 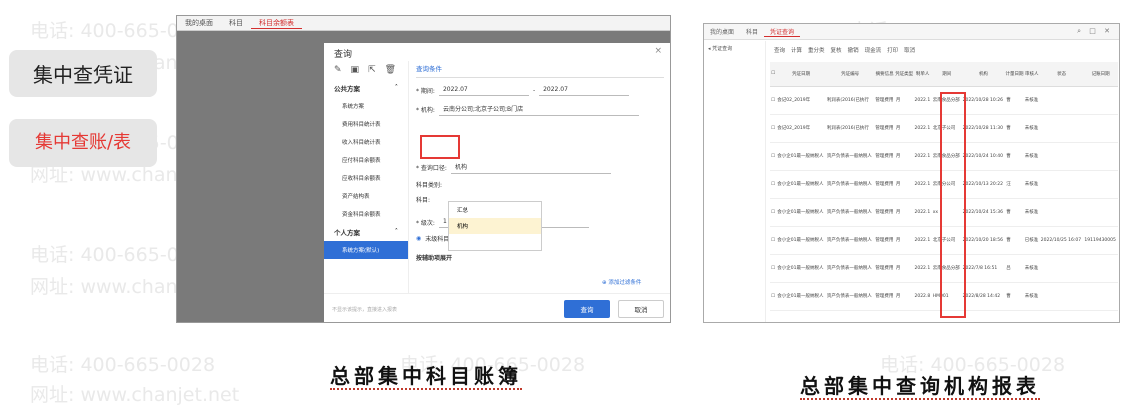 I want to click on query-button: 查询, so click(x=587, y=309).